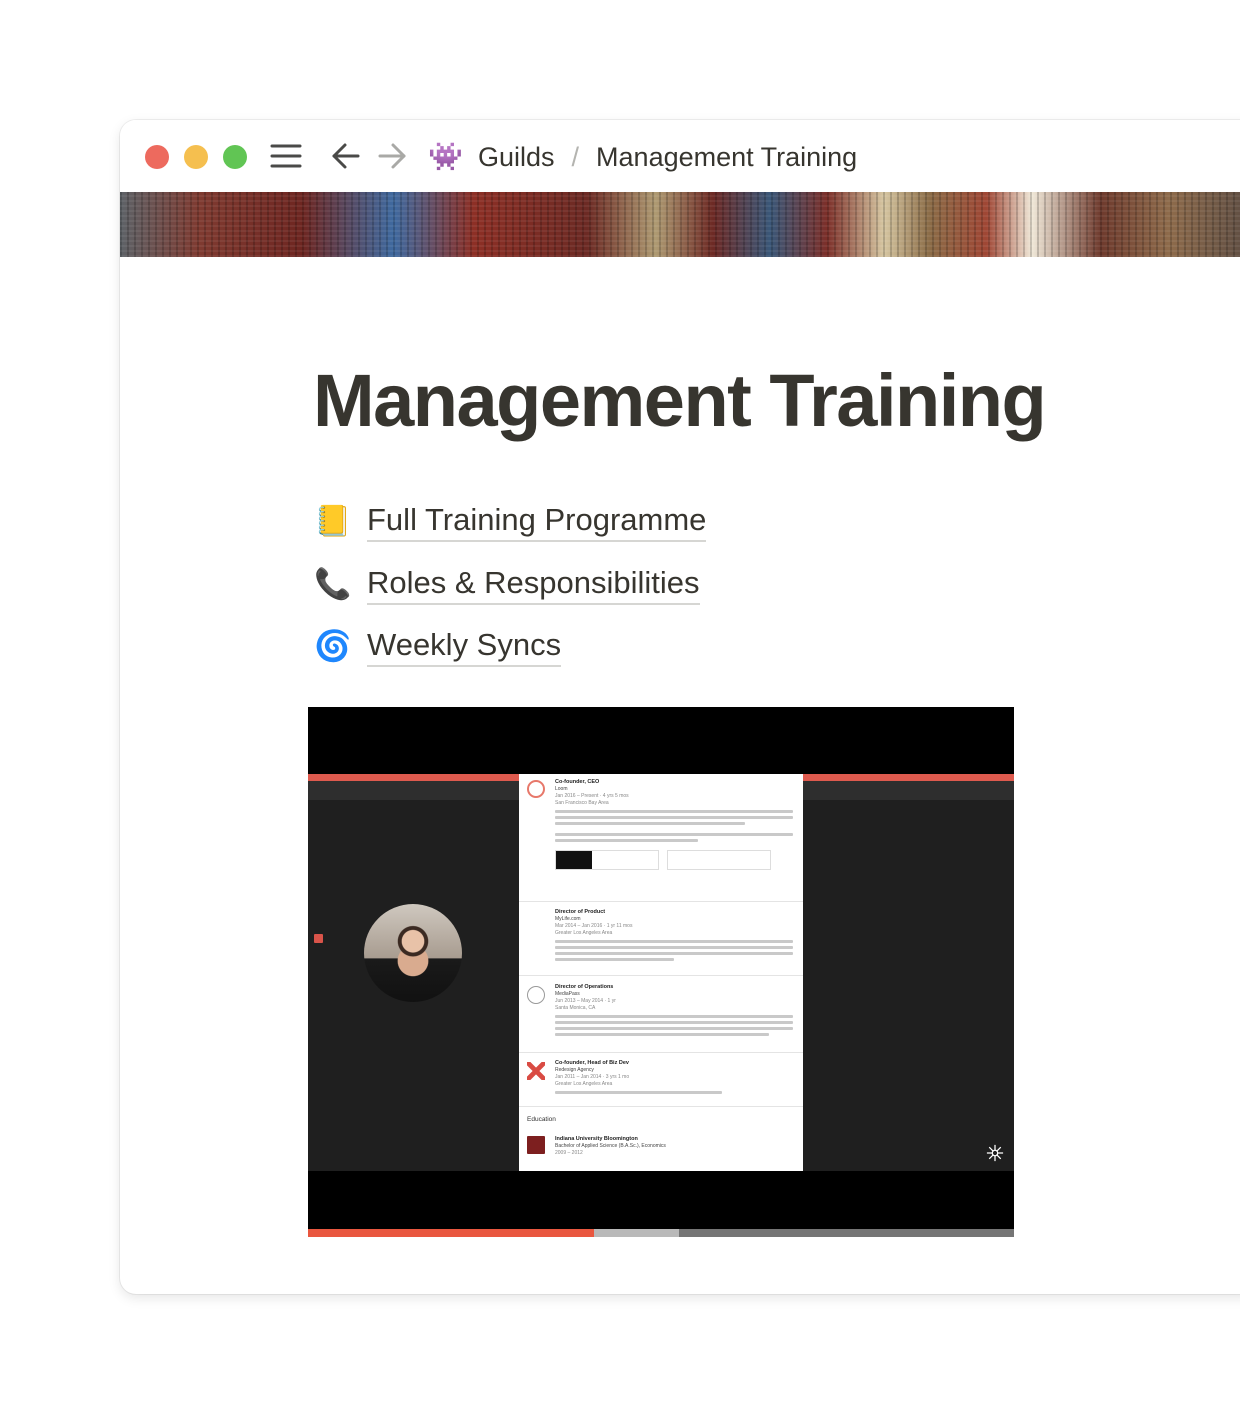 Image resolution: width=1240 pixels, height=1414 pixels. Describe the element at coordinates (536, 995) in the screenshot. I see `mediapass-logo-icon` at that location.